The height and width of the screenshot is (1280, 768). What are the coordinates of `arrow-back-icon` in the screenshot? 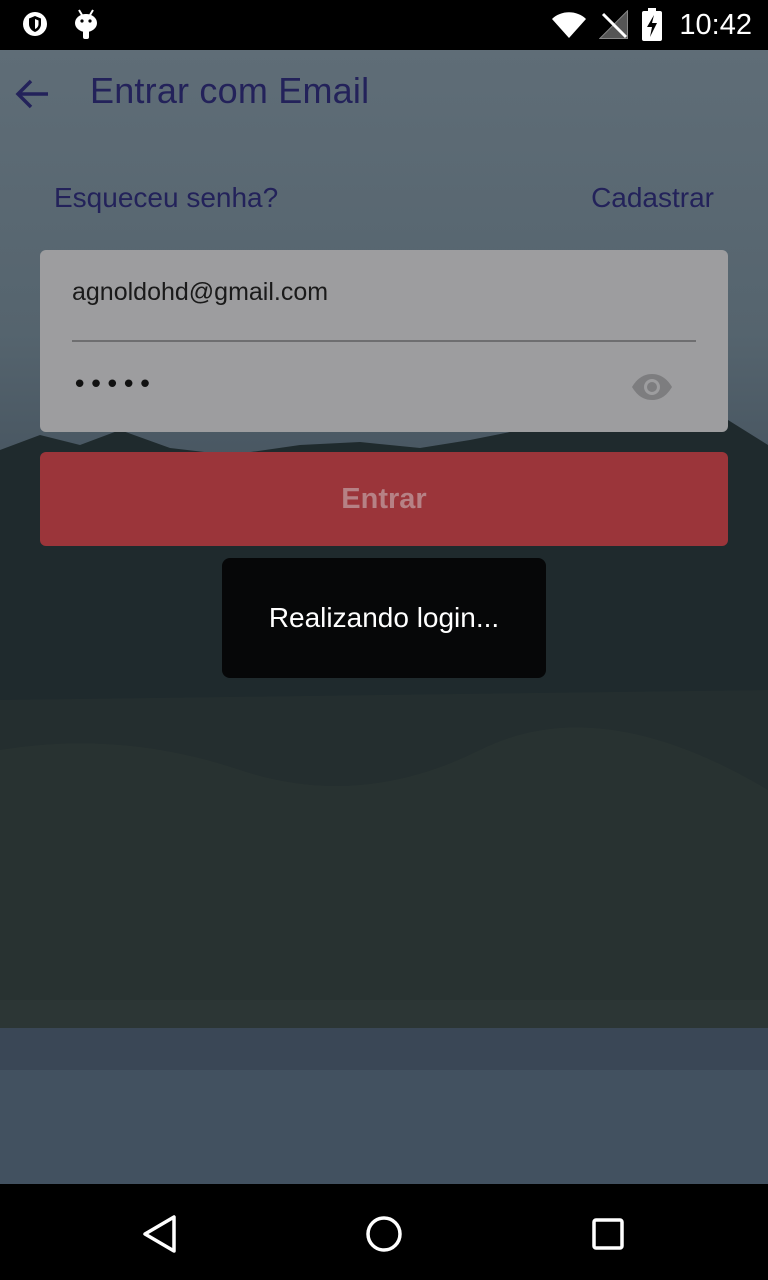 It's located at (32, 94).